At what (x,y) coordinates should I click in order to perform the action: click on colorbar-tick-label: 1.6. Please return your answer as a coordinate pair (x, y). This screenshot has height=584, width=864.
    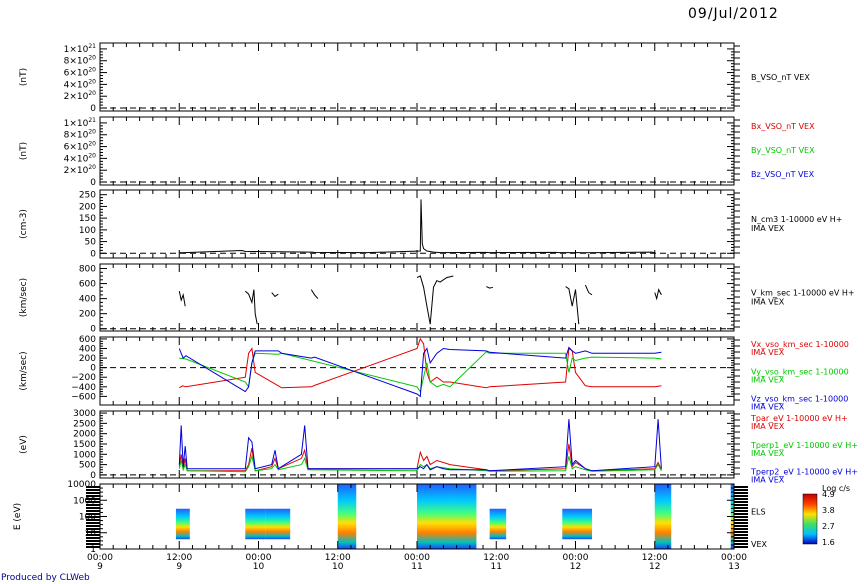
    Looking at the image, I should click on (828, 542).